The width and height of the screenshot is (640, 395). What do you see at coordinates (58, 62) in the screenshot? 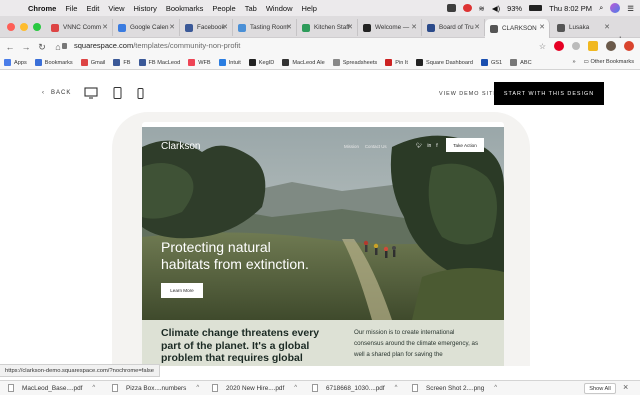
I see `bookmark-label: Bookmarks` at bounding box center [58, 62].